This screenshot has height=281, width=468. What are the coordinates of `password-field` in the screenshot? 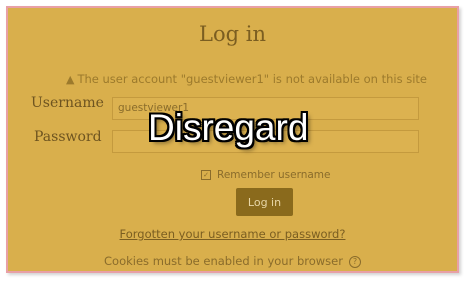 It's located at (265, 141).